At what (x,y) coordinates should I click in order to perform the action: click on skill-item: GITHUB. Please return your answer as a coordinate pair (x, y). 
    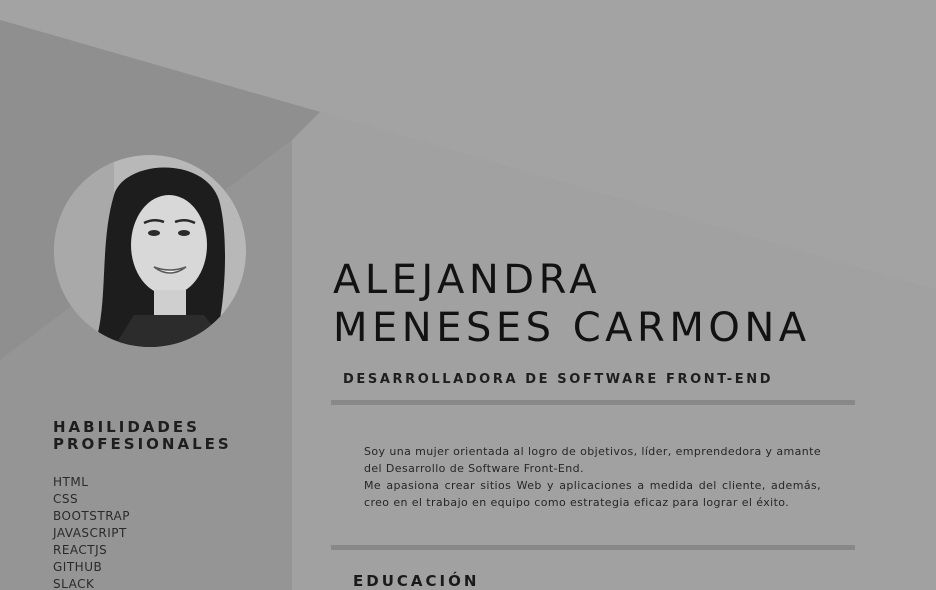
    Looking at the image, I should click on (78, 567).